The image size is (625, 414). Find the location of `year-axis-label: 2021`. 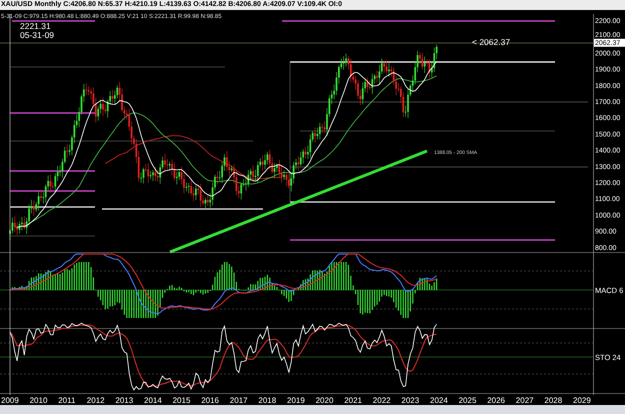

year-axis-label: 2021 is located at coordinates (353, 400).